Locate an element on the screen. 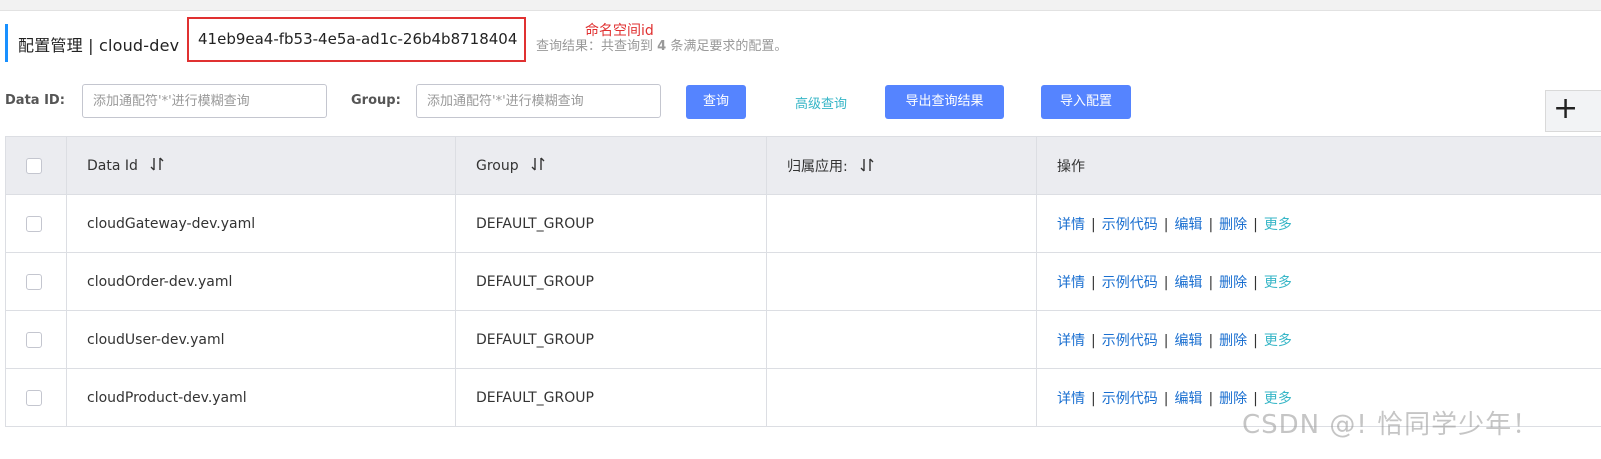  group-input is located at coordinates (538, 101).